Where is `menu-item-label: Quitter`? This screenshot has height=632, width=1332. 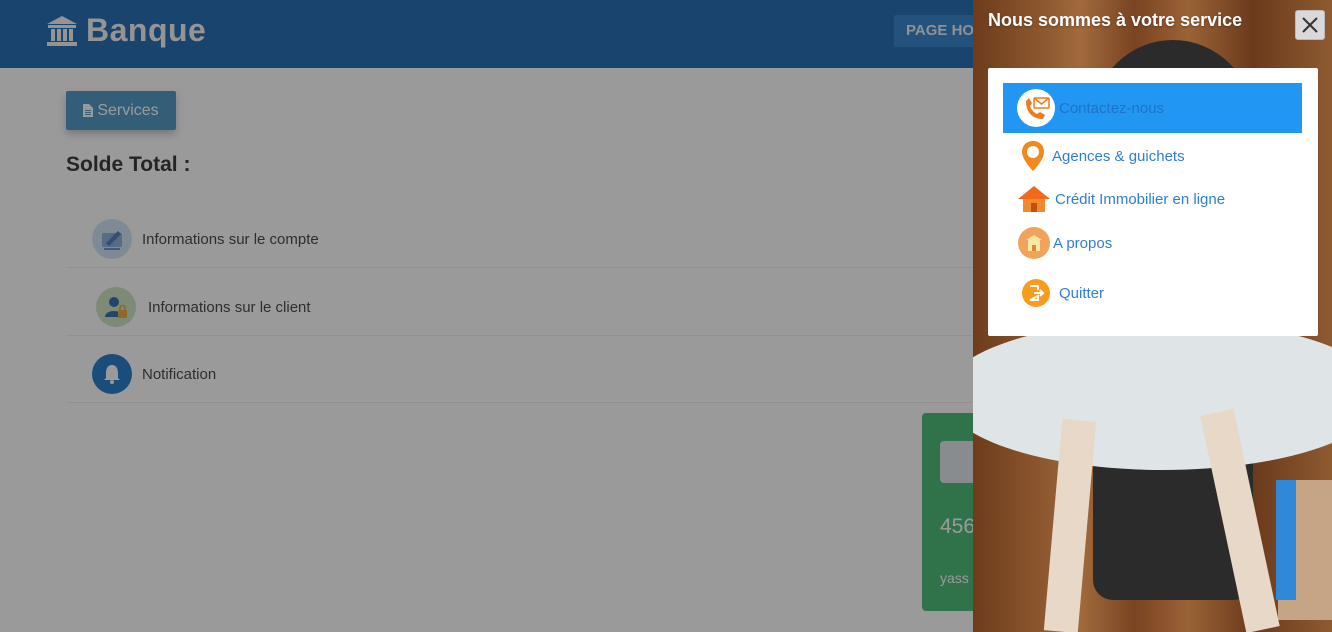
menu-item-label: Quitter is located at coordinates (1082, 293).